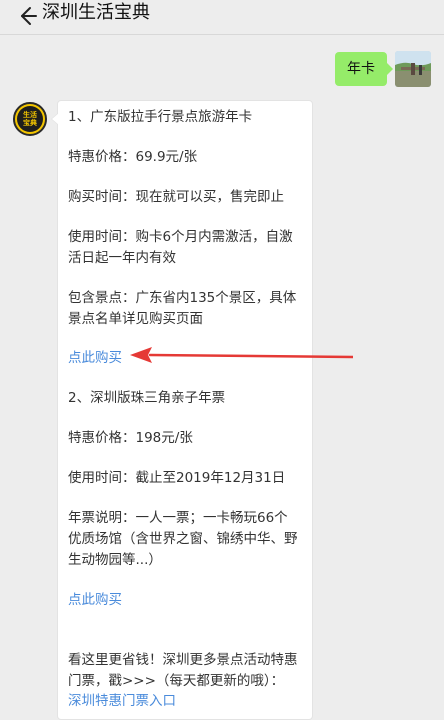  What do you see at coordinates (183, 660) in the screenshot?
I see `footer-line1: 看这里更省钱！深圳更多景点活动特惠` at bounding box center [183, 660].